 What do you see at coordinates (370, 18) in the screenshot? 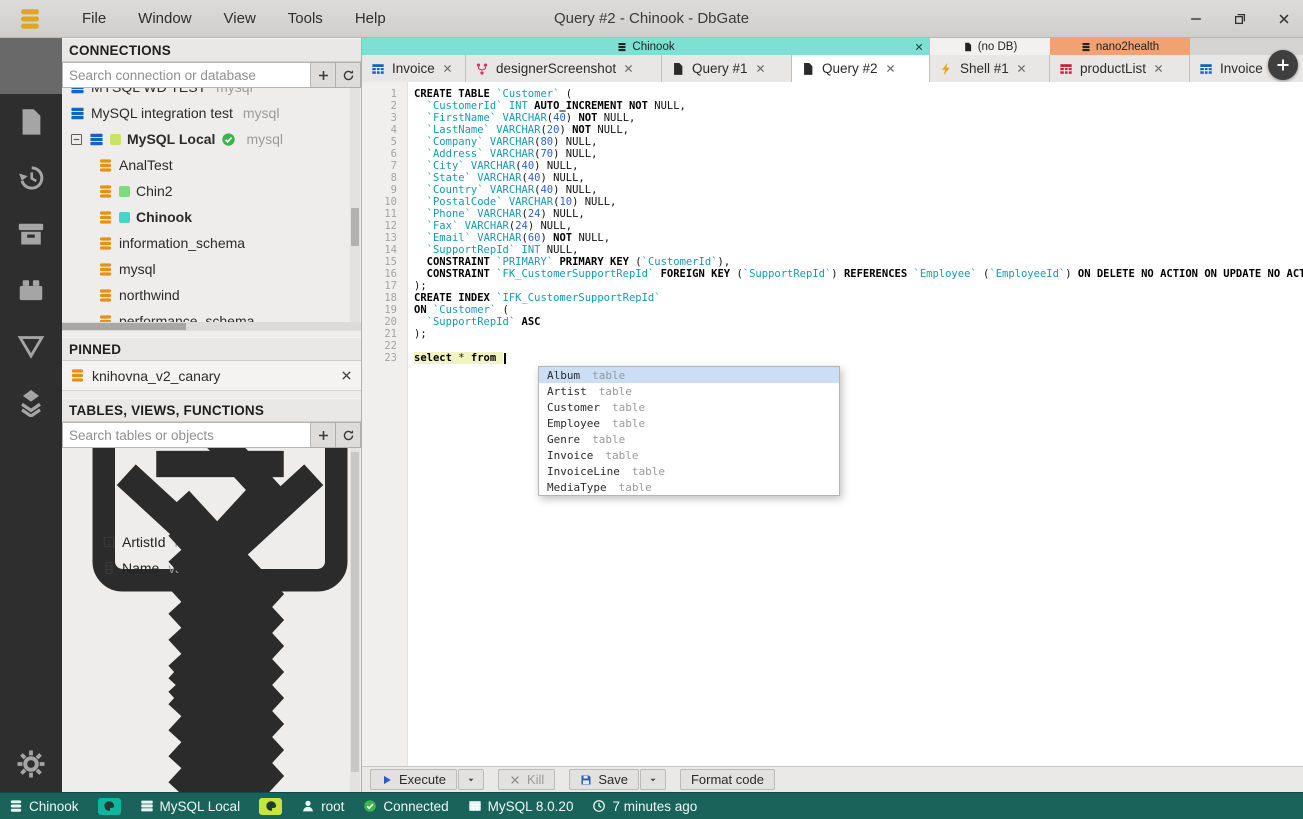
I see `menu-help: Help` at bounding box center [370, 18].